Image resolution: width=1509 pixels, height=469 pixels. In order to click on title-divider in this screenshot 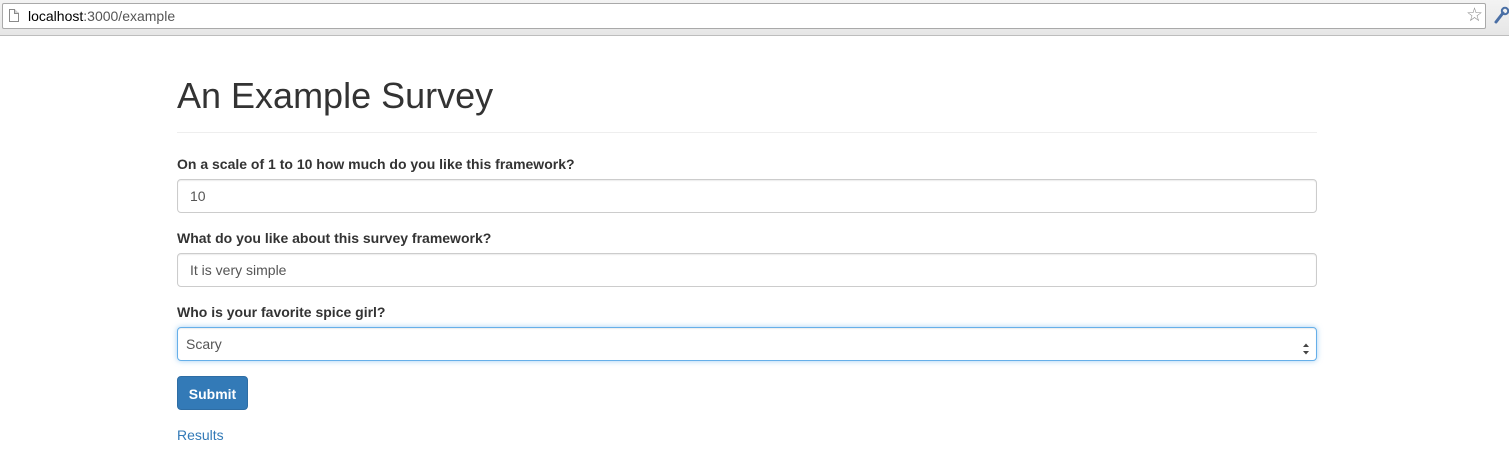, I will do `click(747, 132)`.